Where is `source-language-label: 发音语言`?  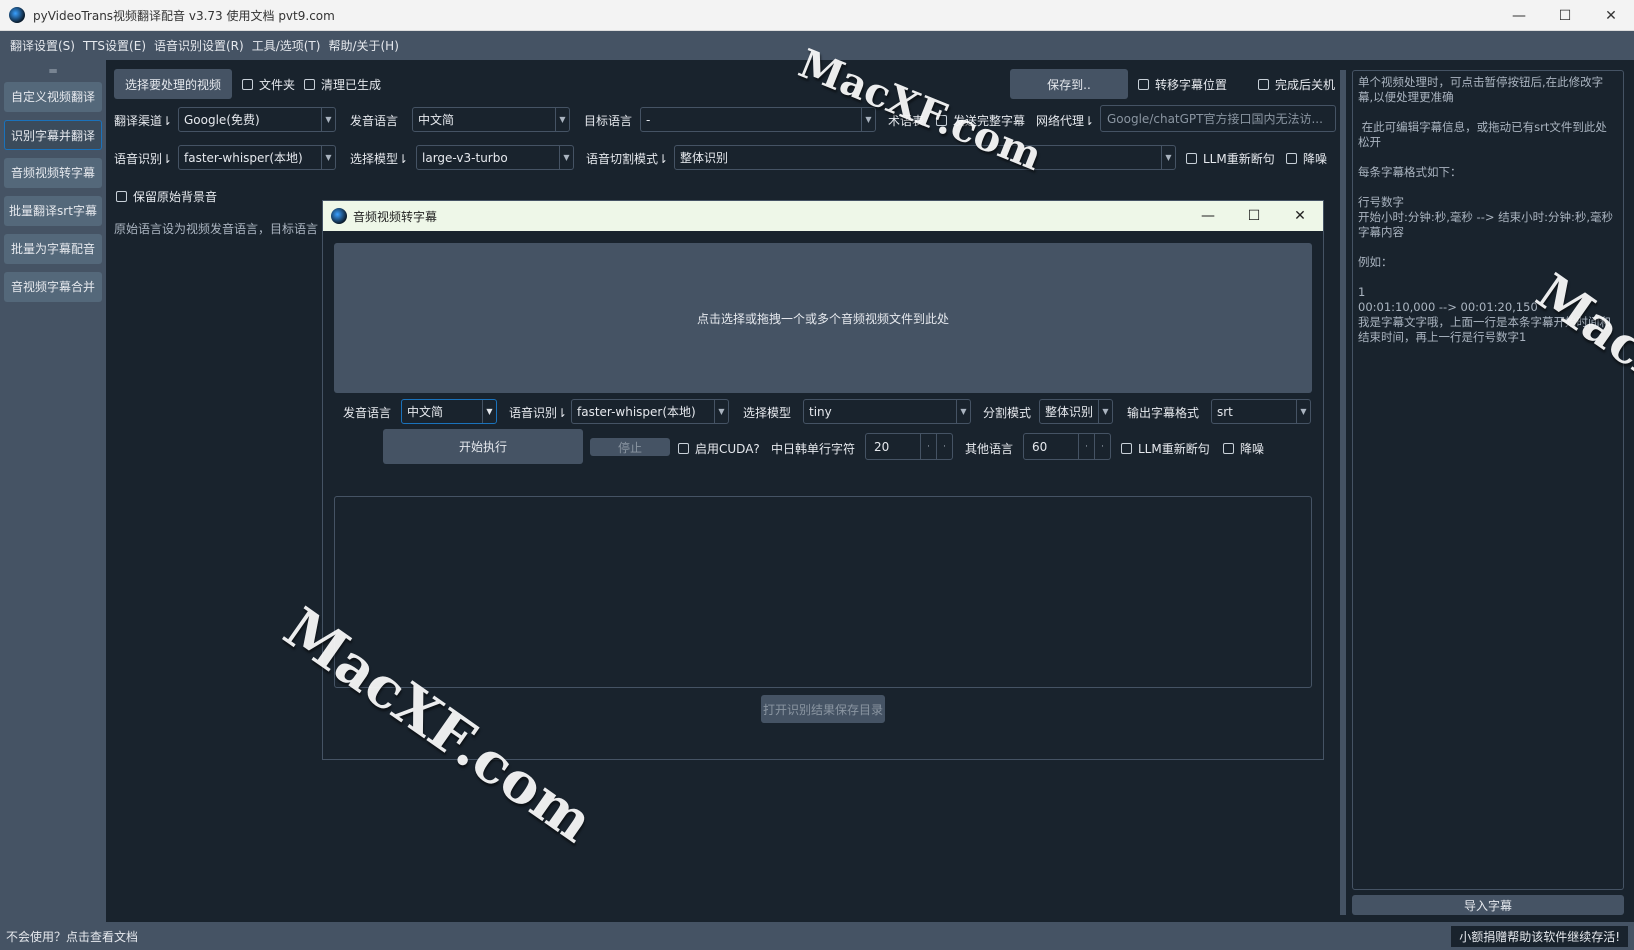 source-language-label: 发音语言 is located at coordinates (374, 121).